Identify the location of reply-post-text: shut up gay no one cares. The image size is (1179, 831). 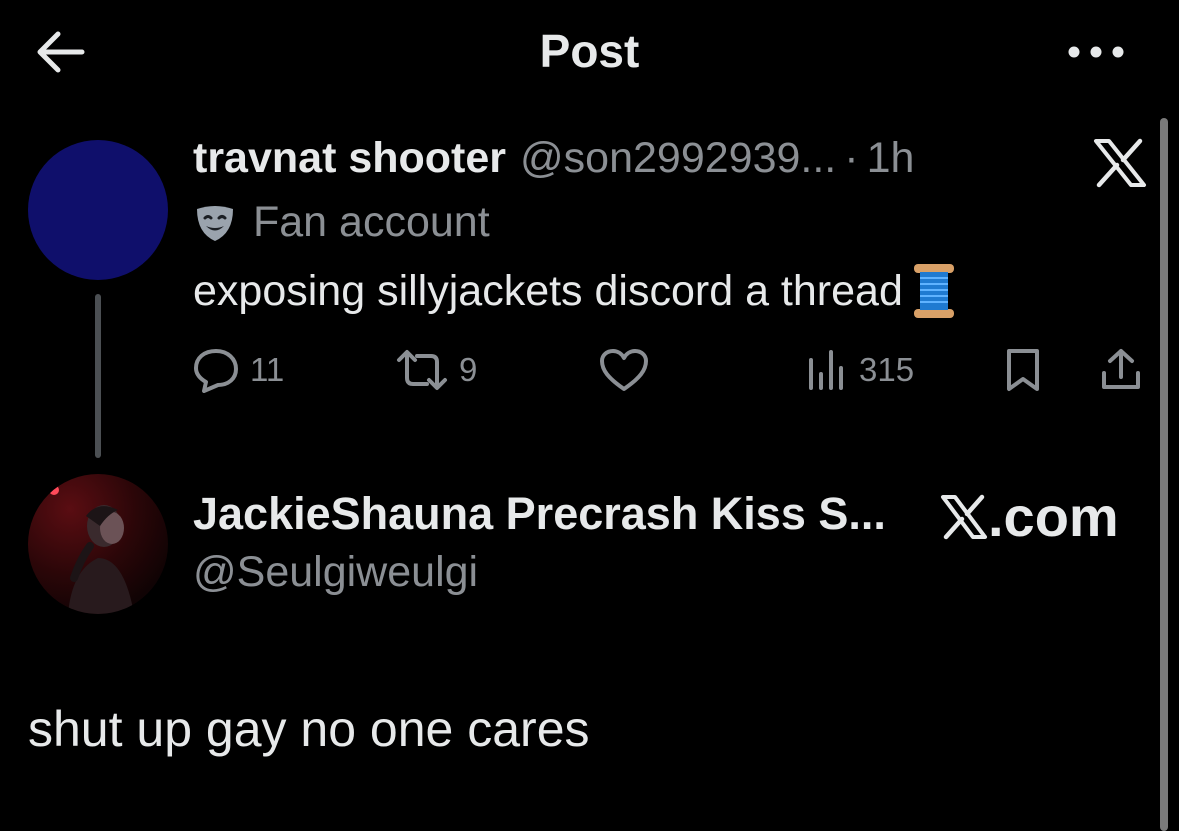
(309, 729).